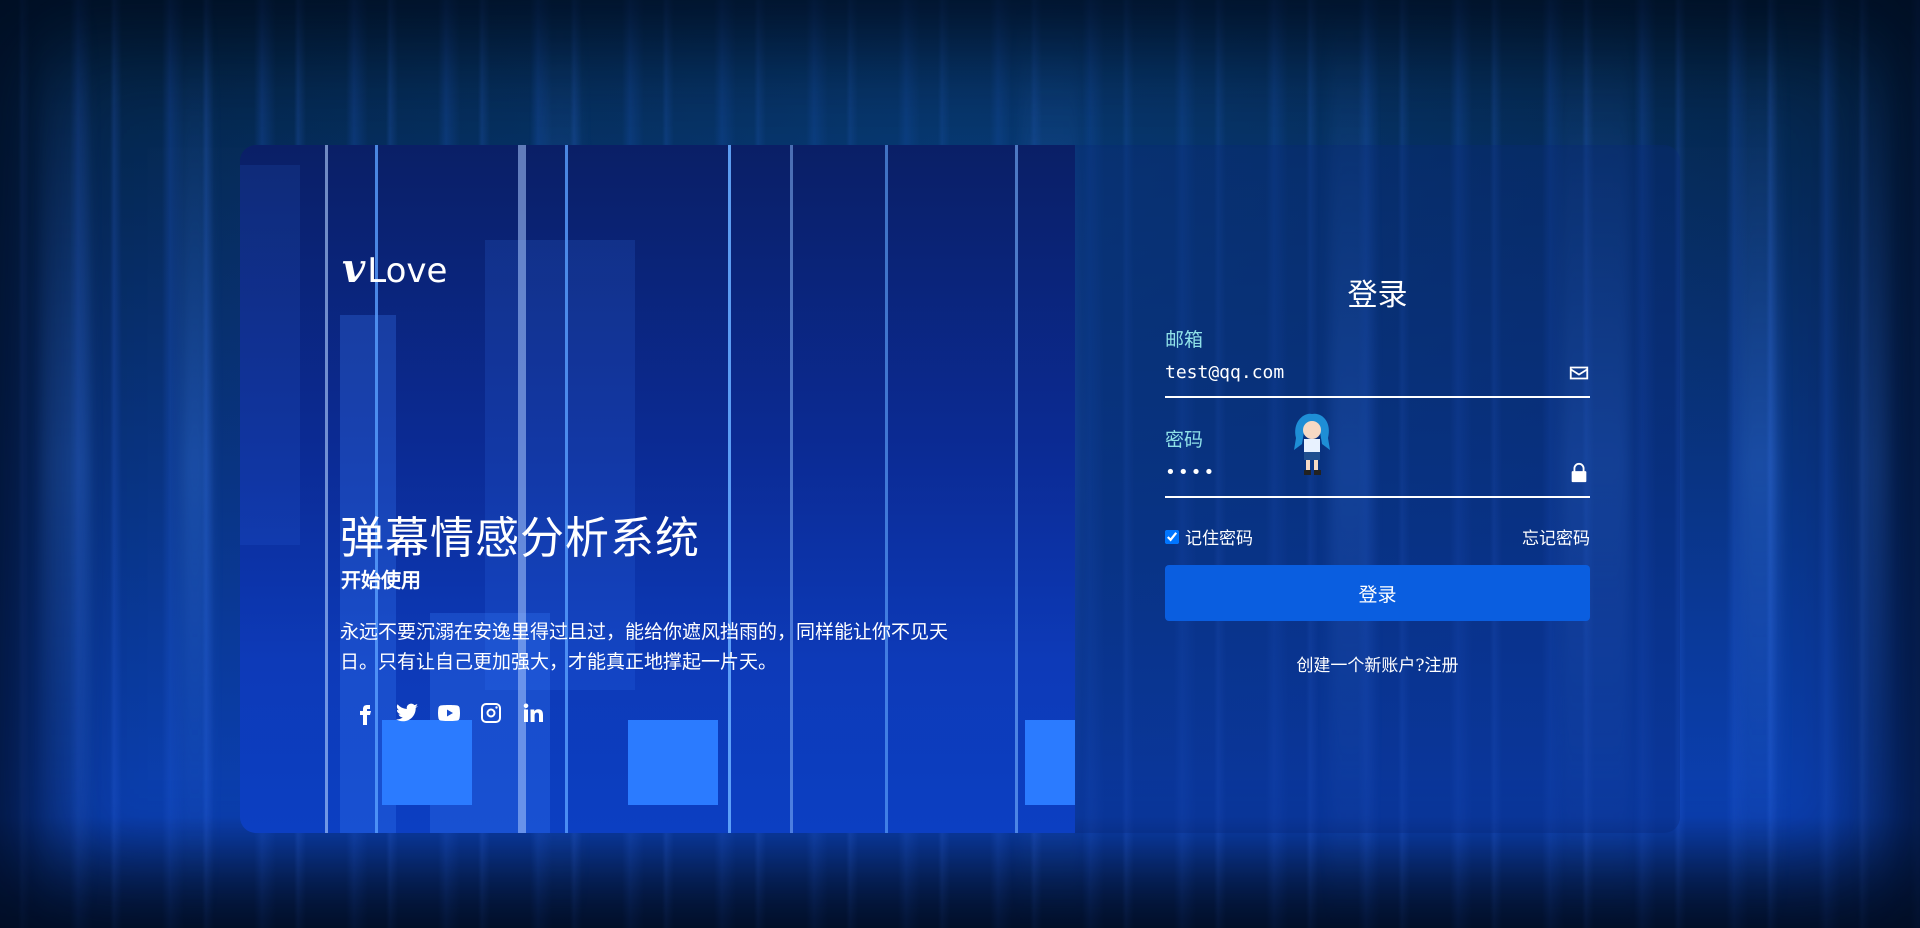  I want to click on linkedin-icon, so click(533, 713).